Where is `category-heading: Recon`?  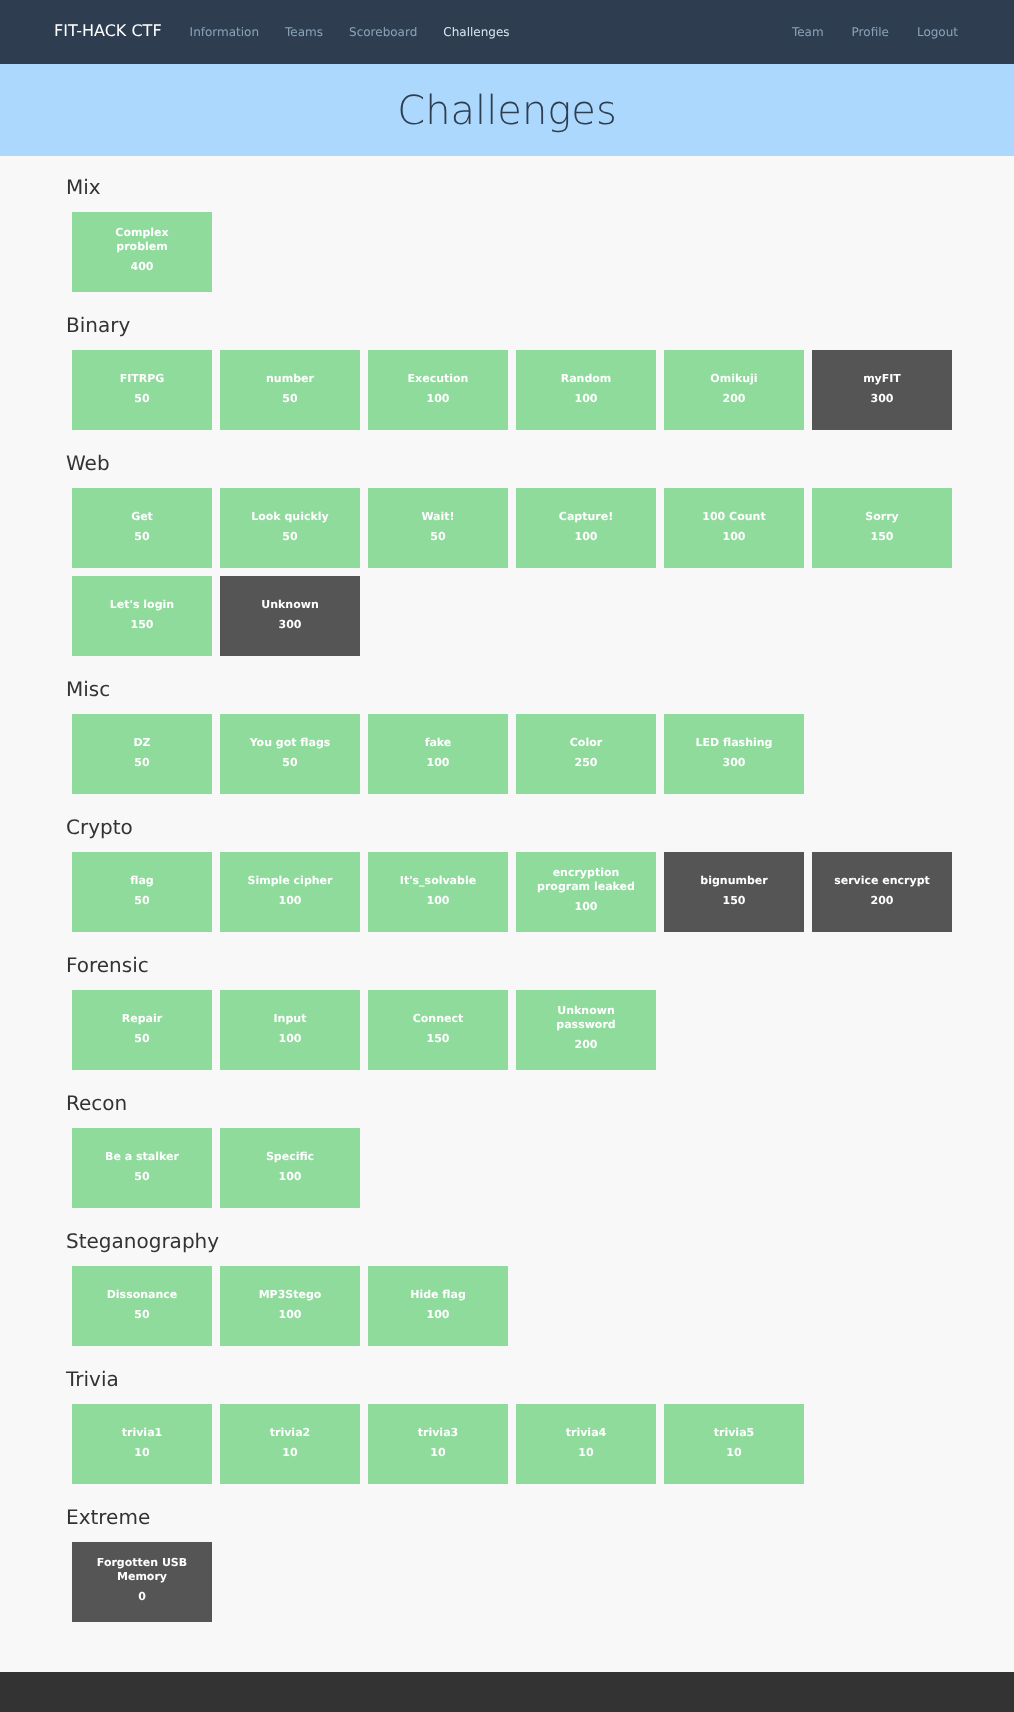
category-heading: Recon is located at coordinates (97, 1106).